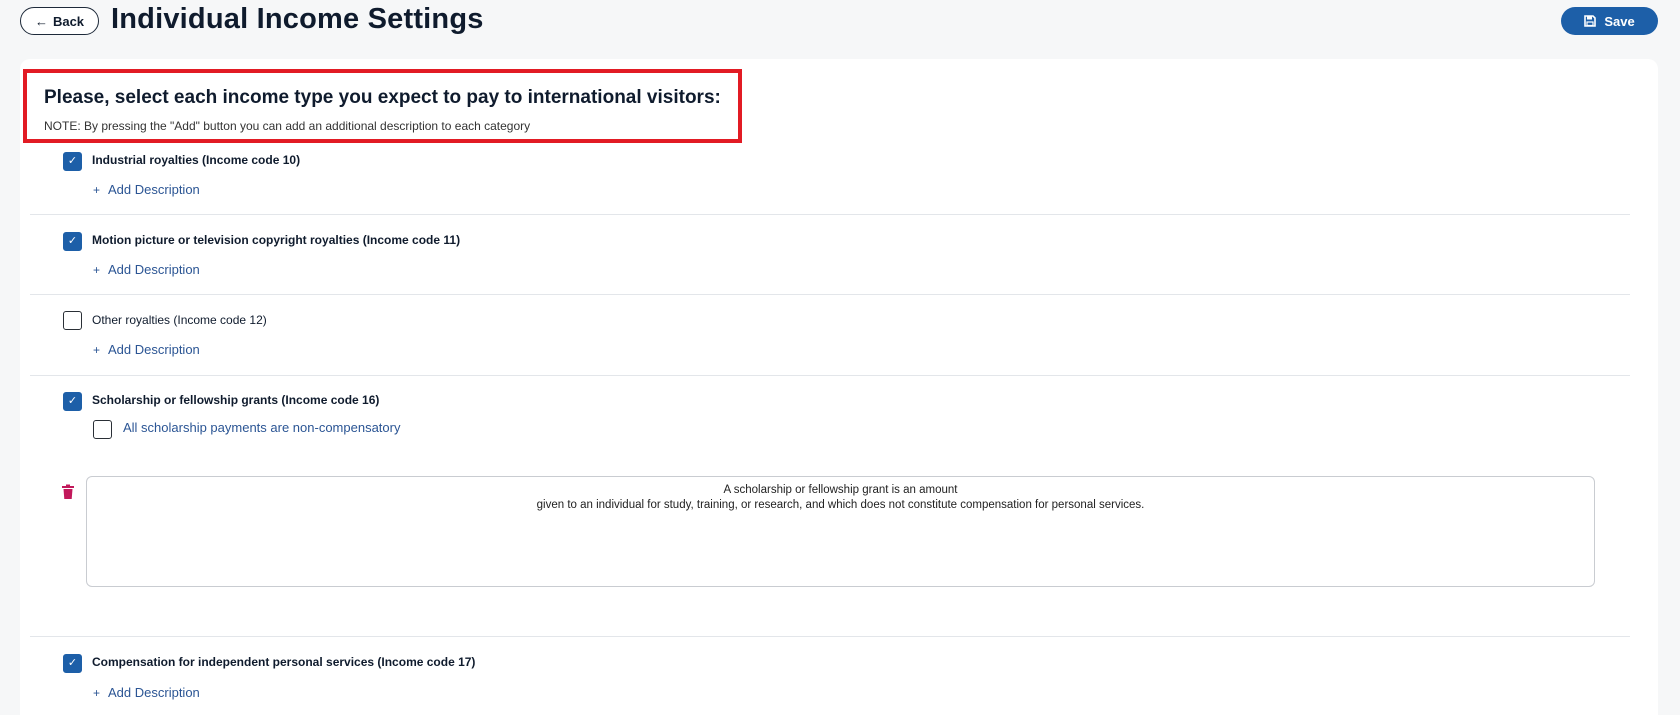  I want to click on income-17-checkbox: ✓, so click(72, 663).